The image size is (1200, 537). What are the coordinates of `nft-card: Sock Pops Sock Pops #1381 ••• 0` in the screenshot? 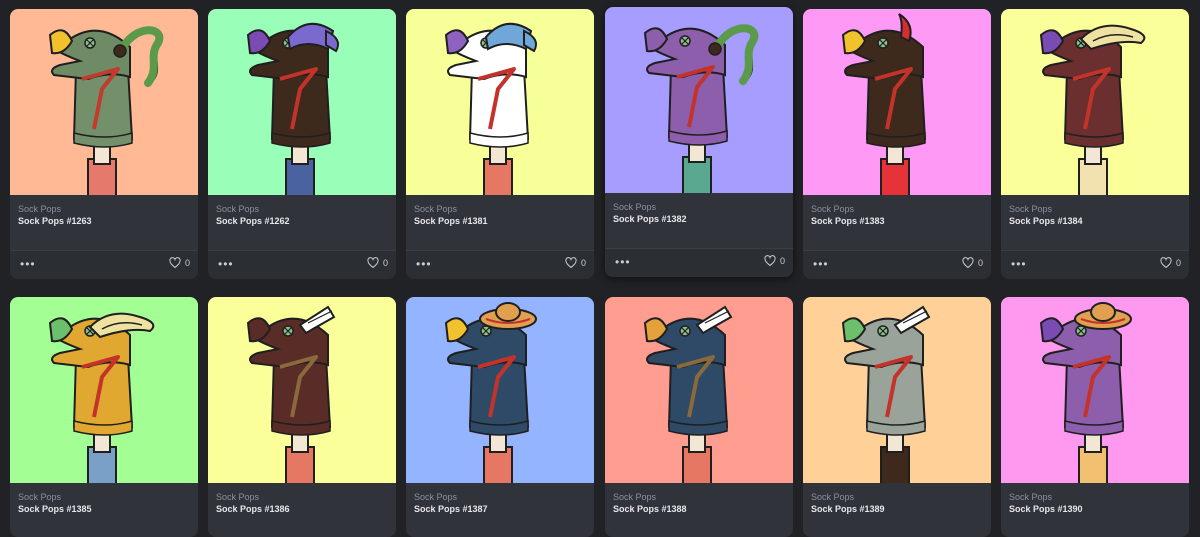 It's located at (500, 144).